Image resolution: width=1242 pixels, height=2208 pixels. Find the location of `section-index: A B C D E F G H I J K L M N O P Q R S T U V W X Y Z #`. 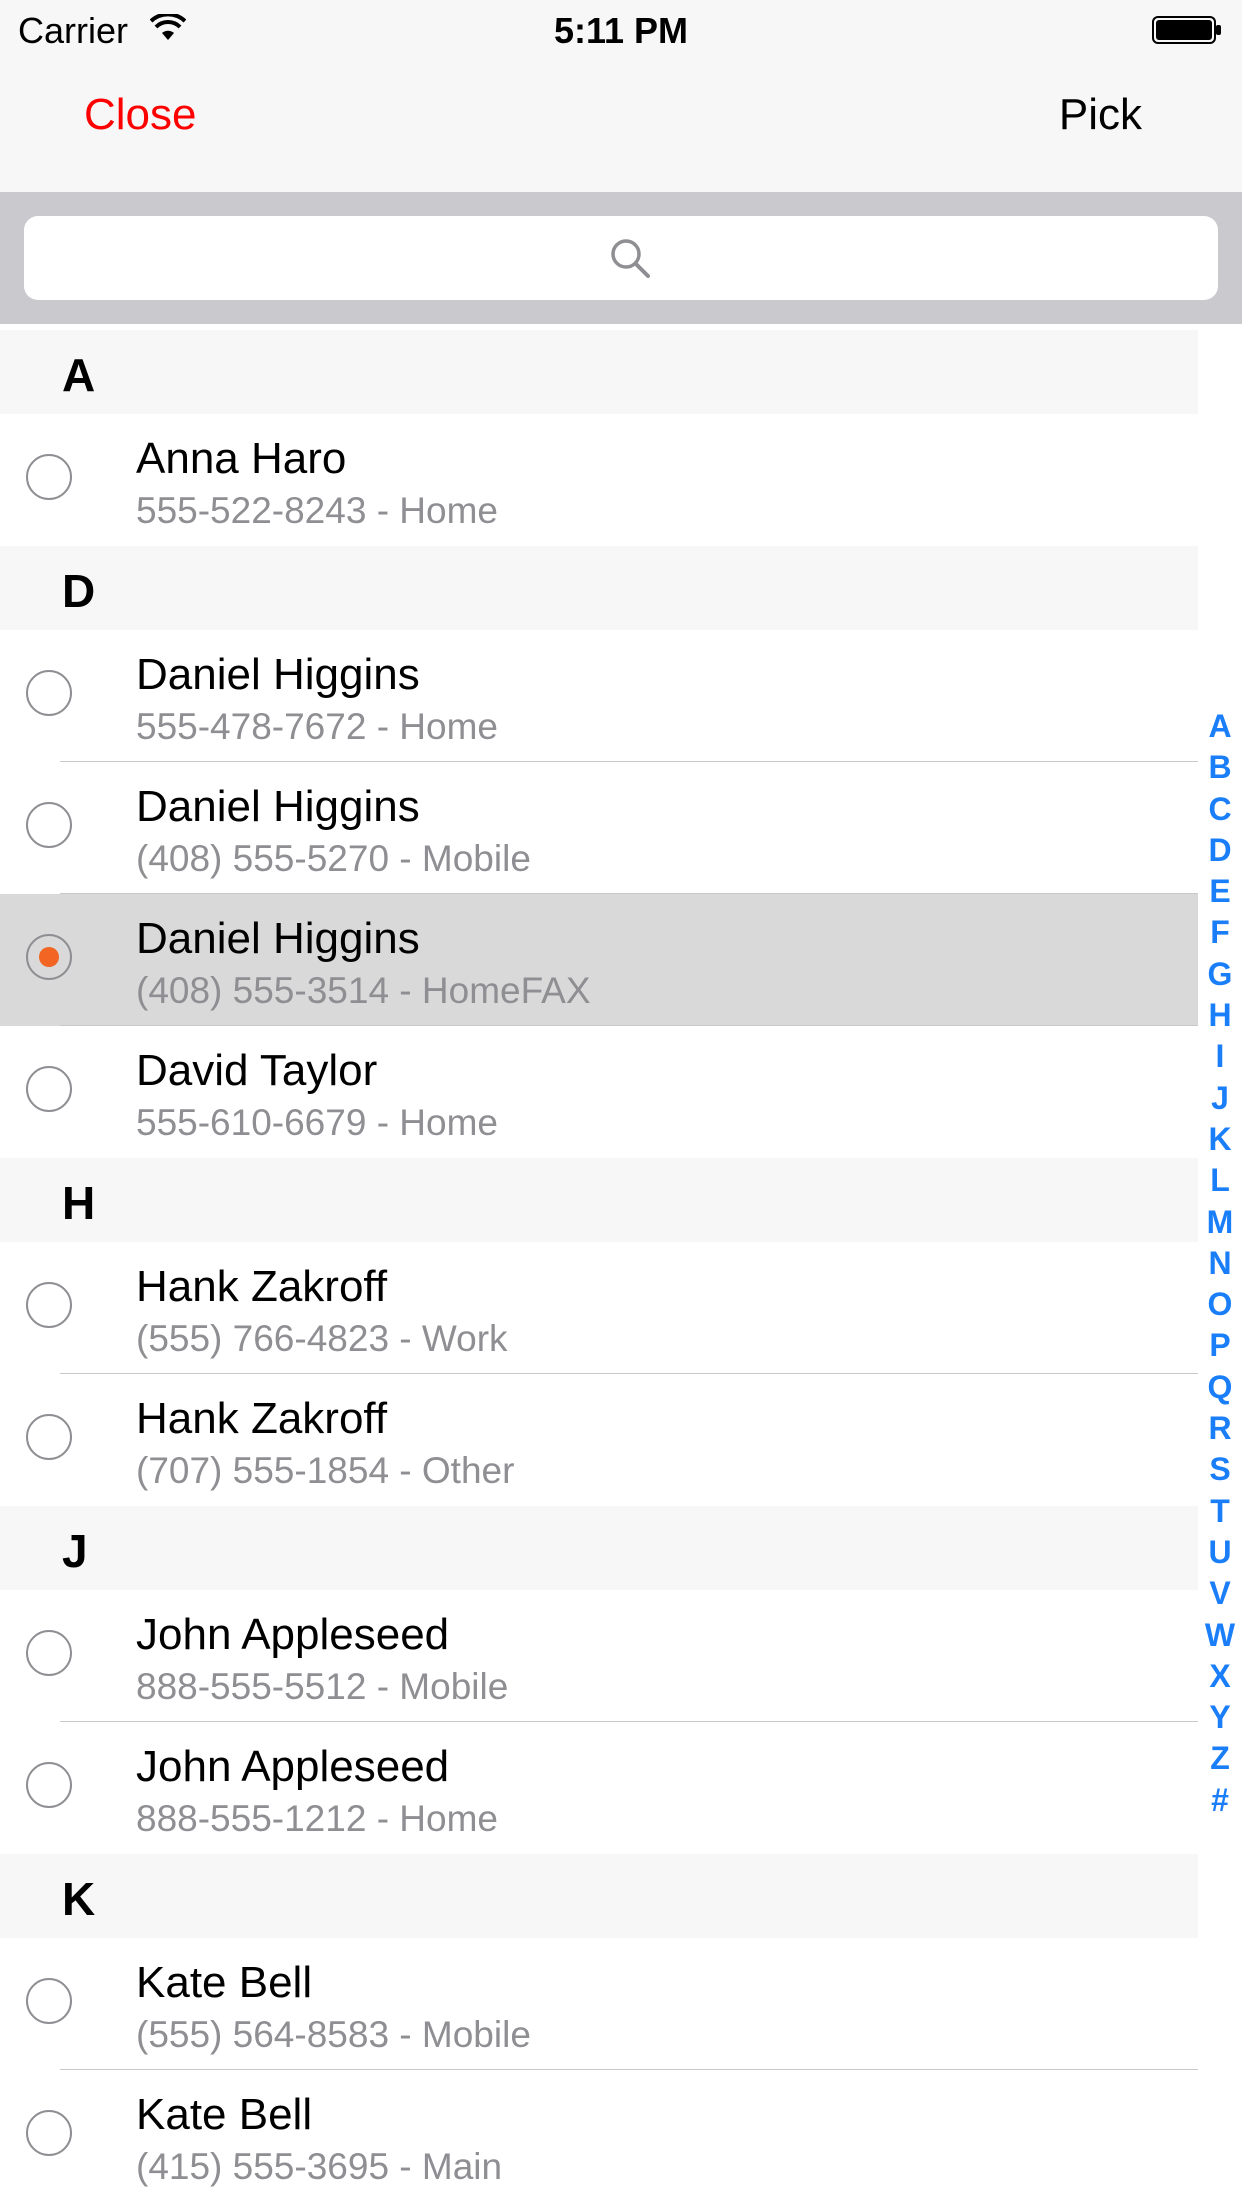

section-index: A B C D E F G H I J K L M N O P Q R S T U V W X Y Z # is located at coordinates (1220, 1263).